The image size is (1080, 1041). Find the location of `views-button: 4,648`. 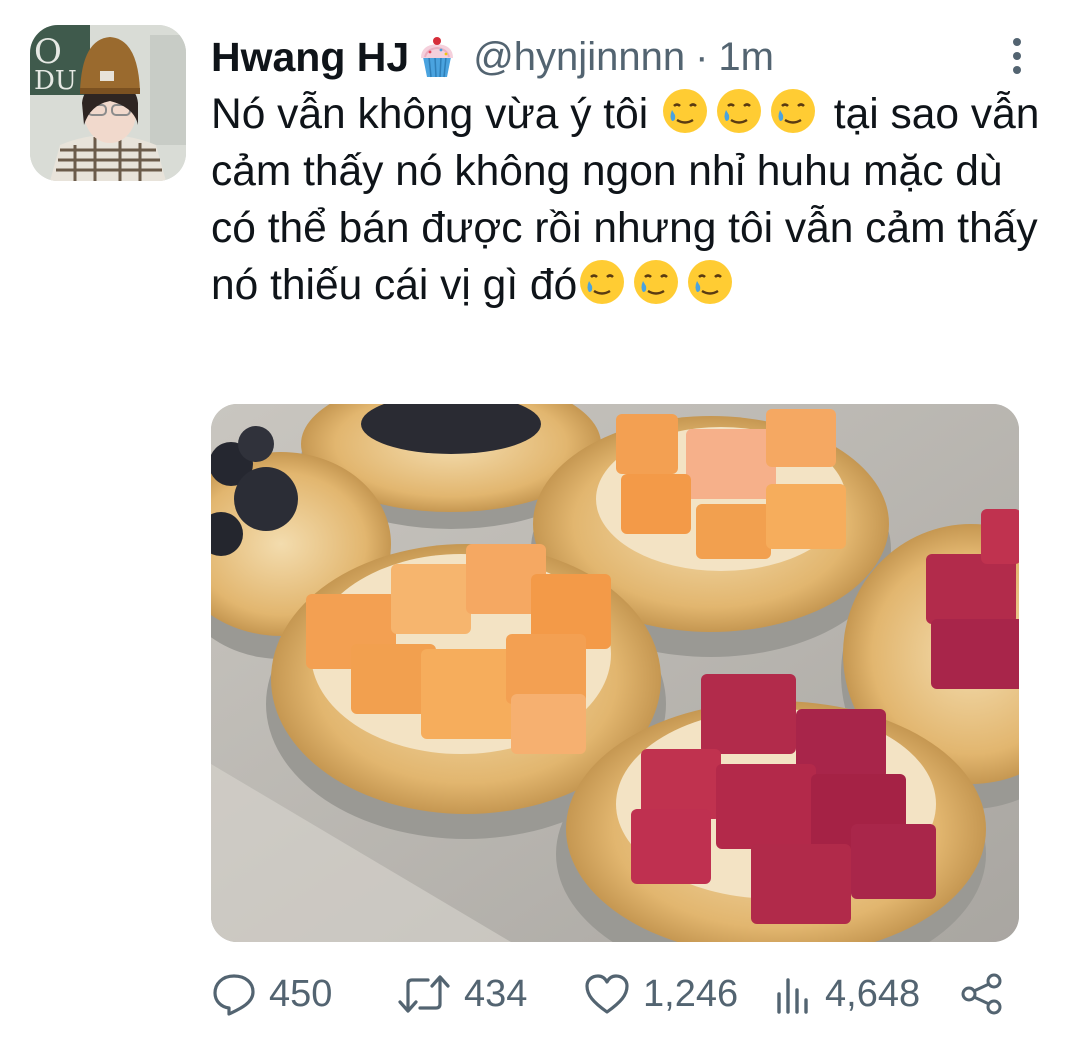

views-button: 4,648 is located at coordinates (846, 994).